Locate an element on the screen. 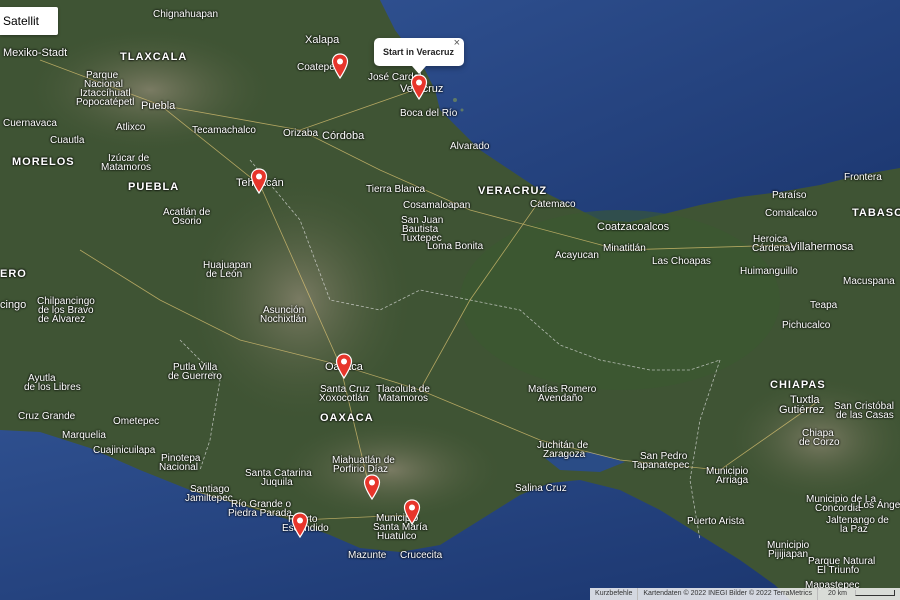  place-label: Loma Bonita is located at coordinates (455, 246).